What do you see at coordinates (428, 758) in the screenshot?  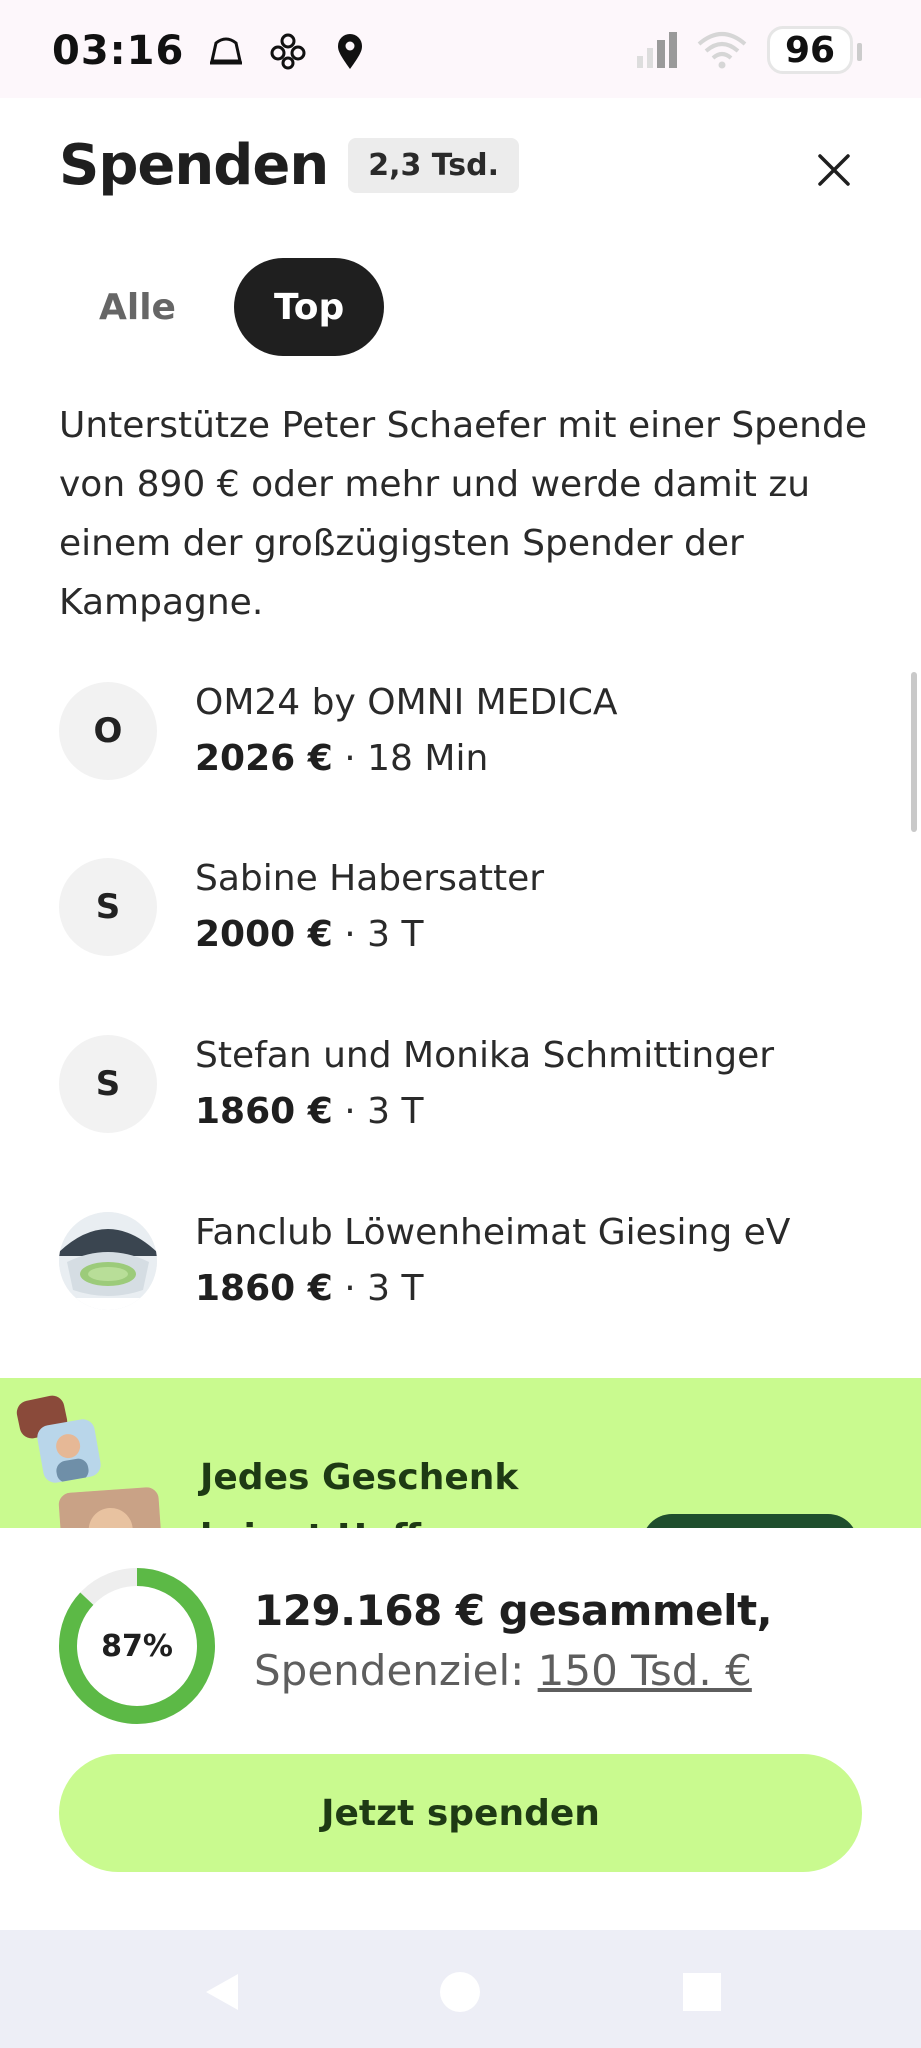 I see `donor-time: 18 Min` at bounding box center [428, 758].